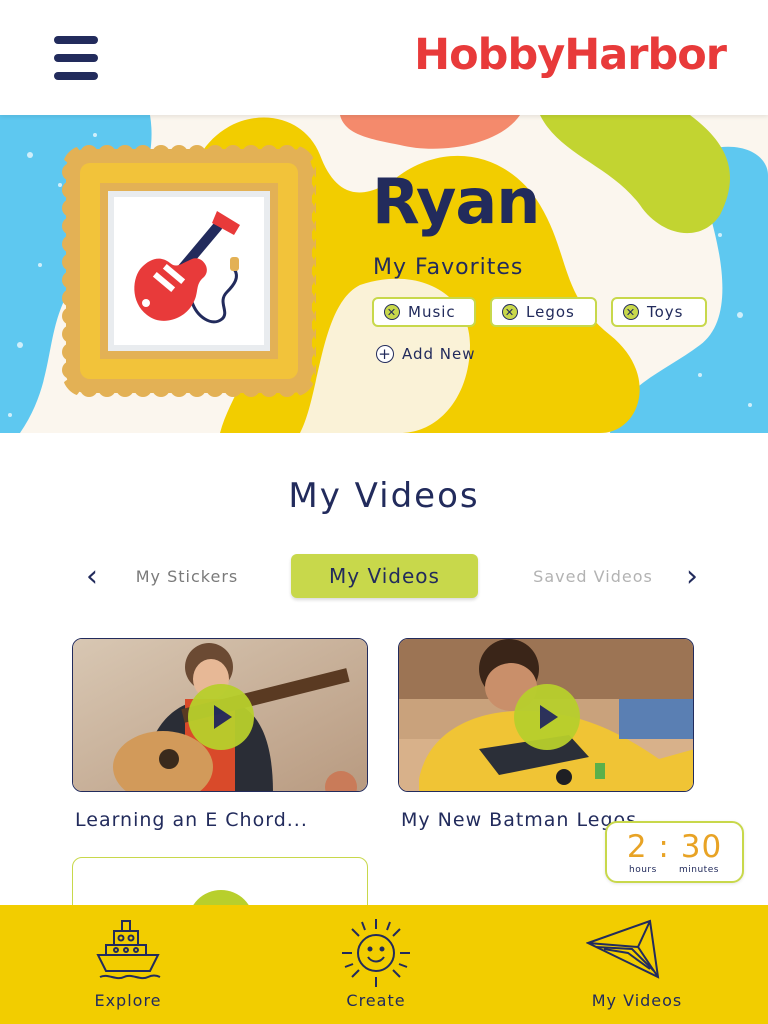 Image resolution: width=768 pixels, height=1024 pixels. Describe the element at coordinates (550, 312) in the screenshot. I see `chip-label: Legos` at that location.